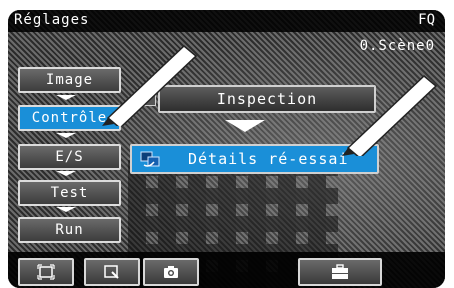 This screenshot has width=454, height=288. Describe the element at coordinates (426, 20) in the screenshot. I see `brand-label: FQ` at that location.